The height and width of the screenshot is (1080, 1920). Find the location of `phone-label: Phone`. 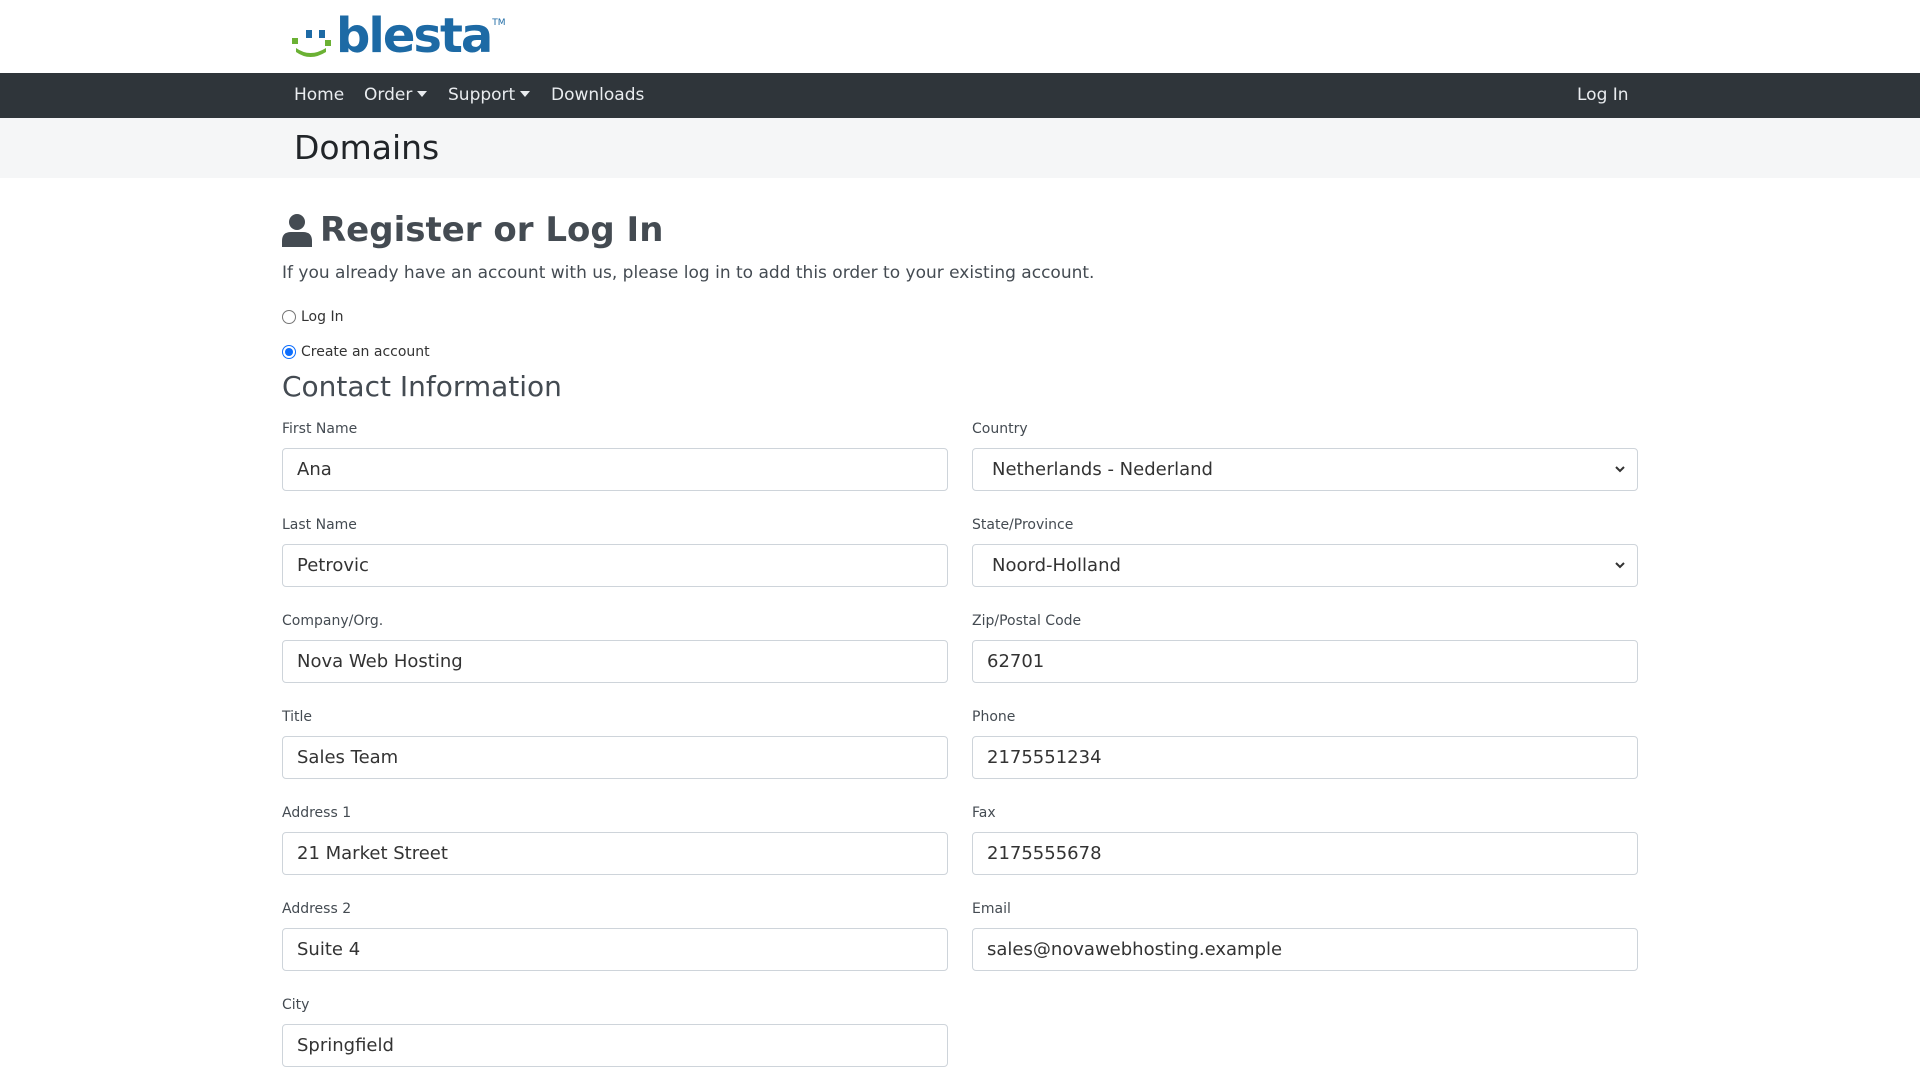

phone-label: Phone is located at coordinates (994, 717).